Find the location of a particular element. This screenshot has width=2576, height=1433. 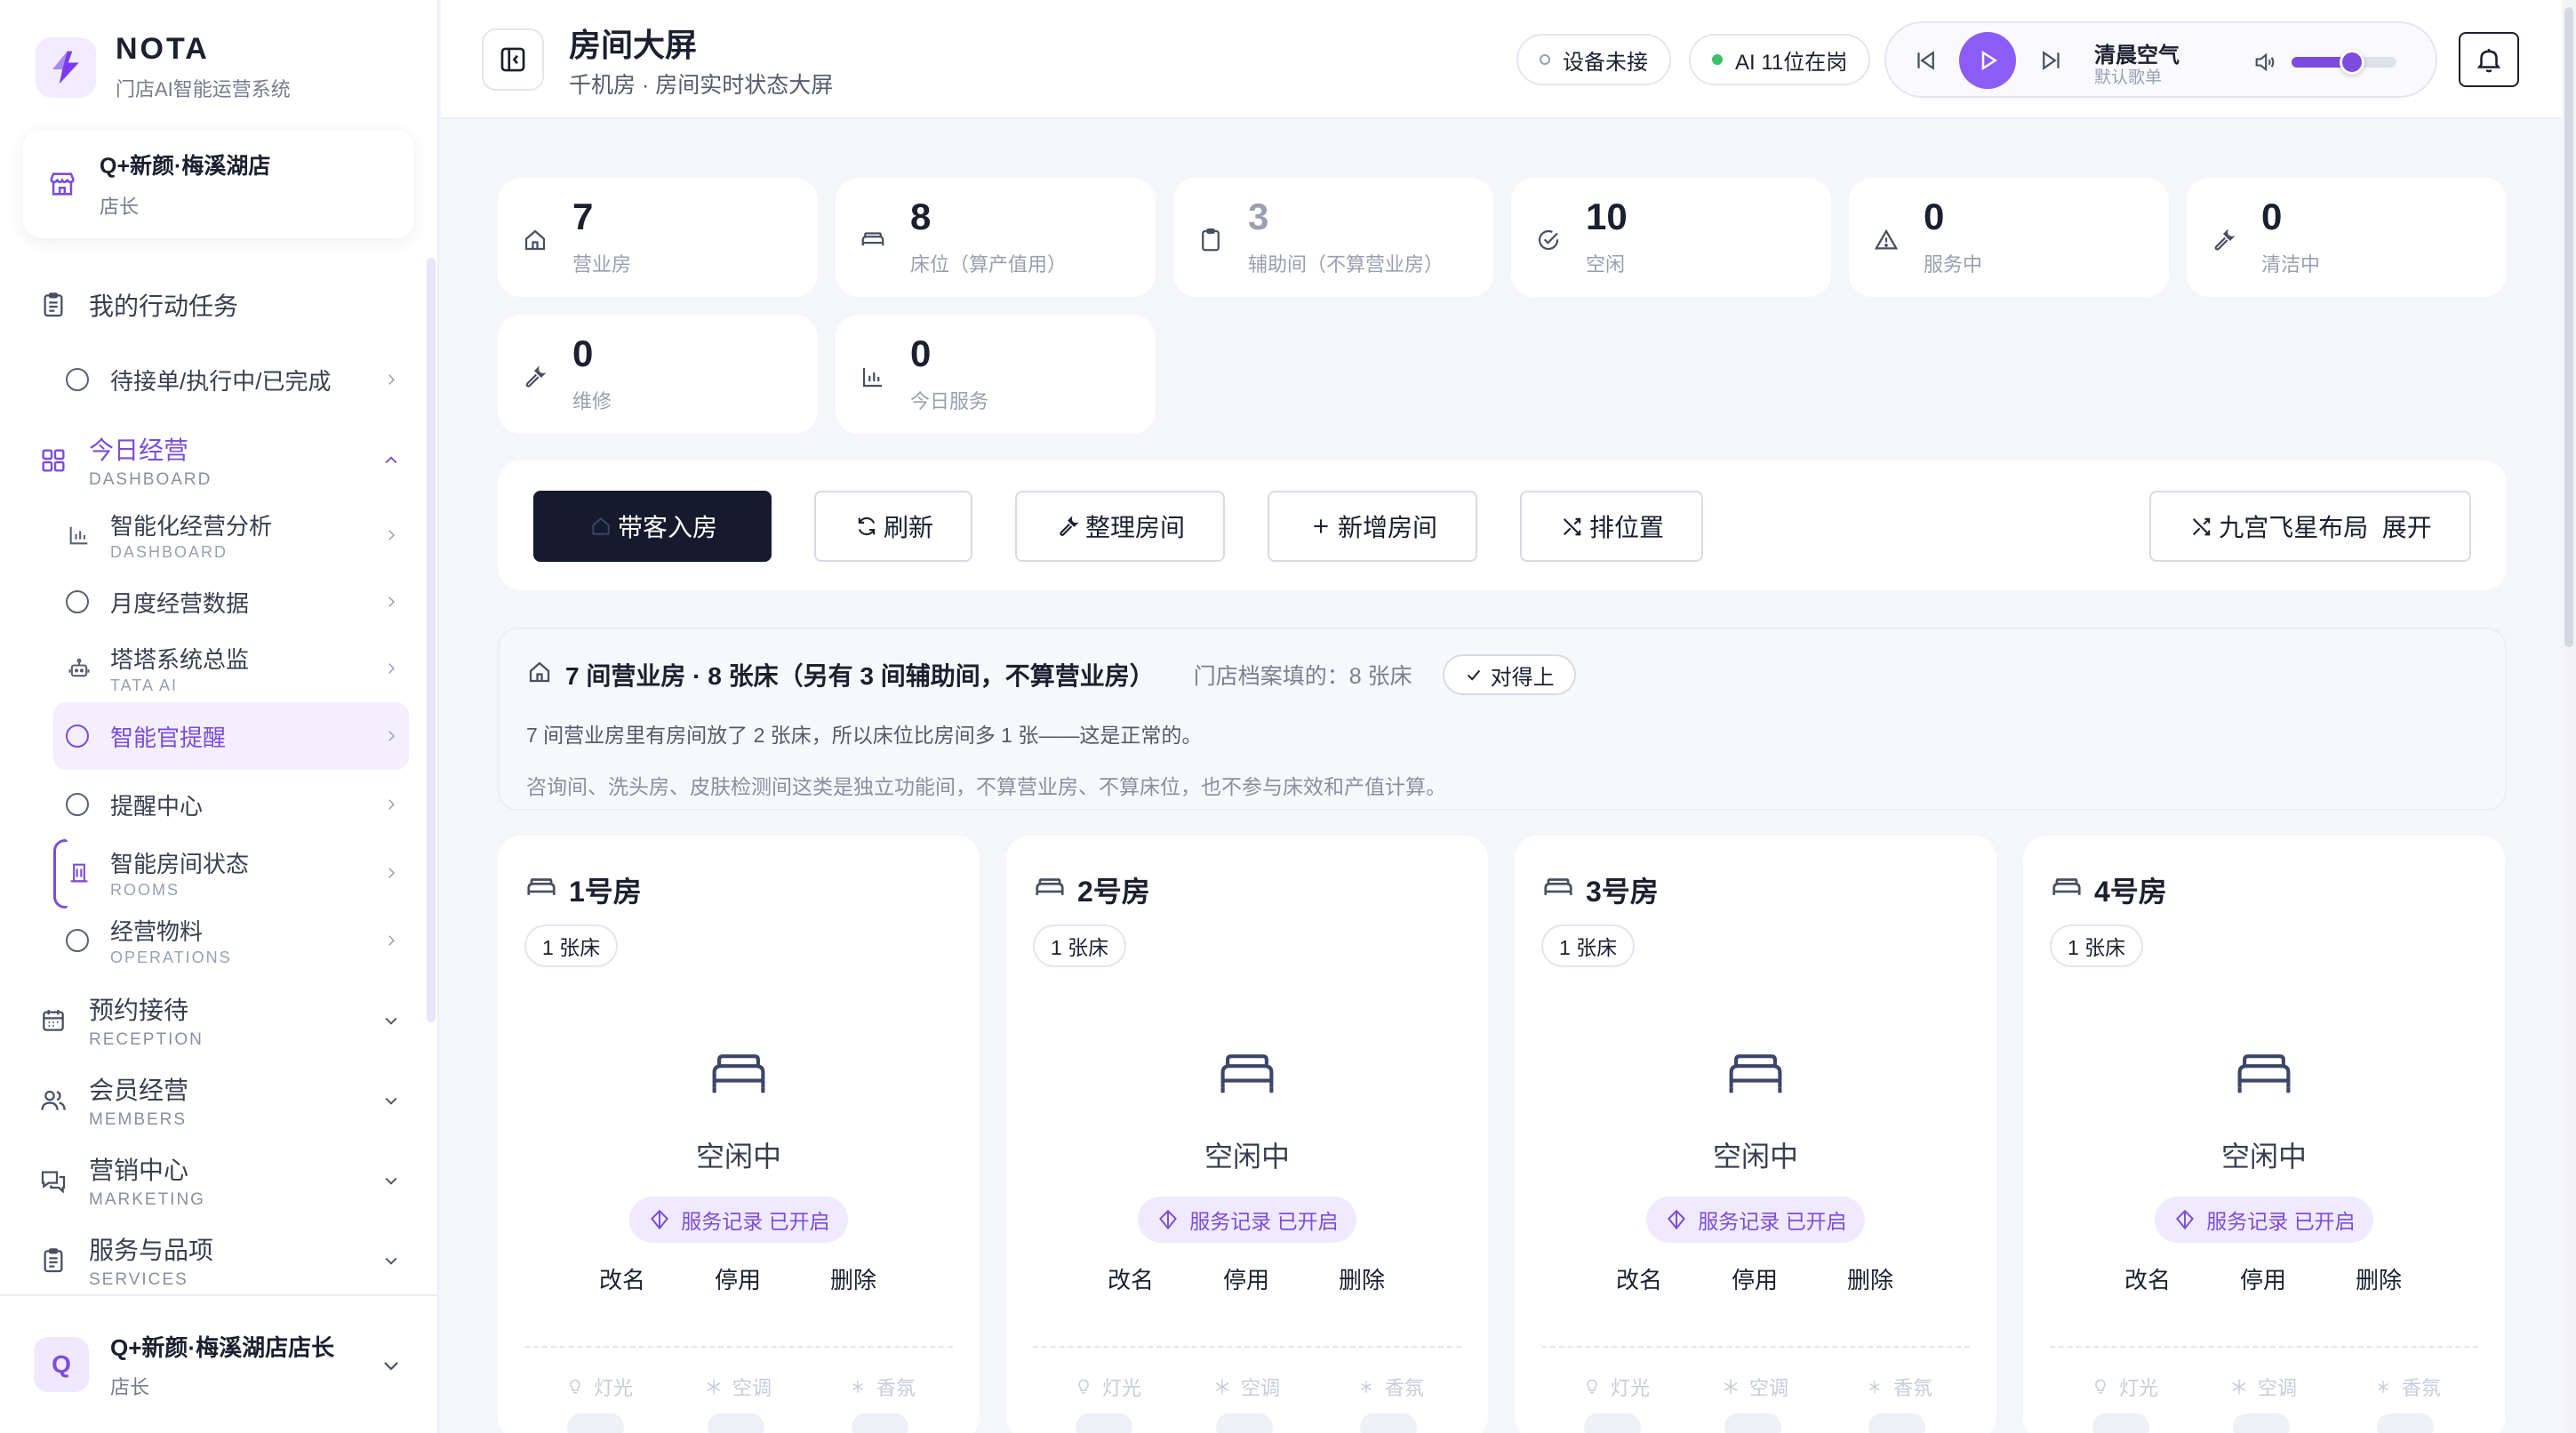

brand: NOTA 门店AI智能运营系统 is located at coordinates (163, 67).